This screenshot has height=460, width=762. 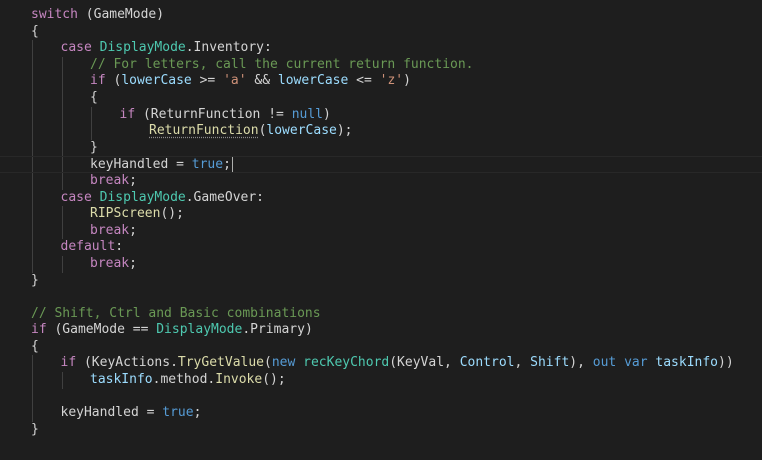 What do you see at coordinates (88, 247) in the screenshot?
I see `code-token: default` at bounding box center [88, 247].